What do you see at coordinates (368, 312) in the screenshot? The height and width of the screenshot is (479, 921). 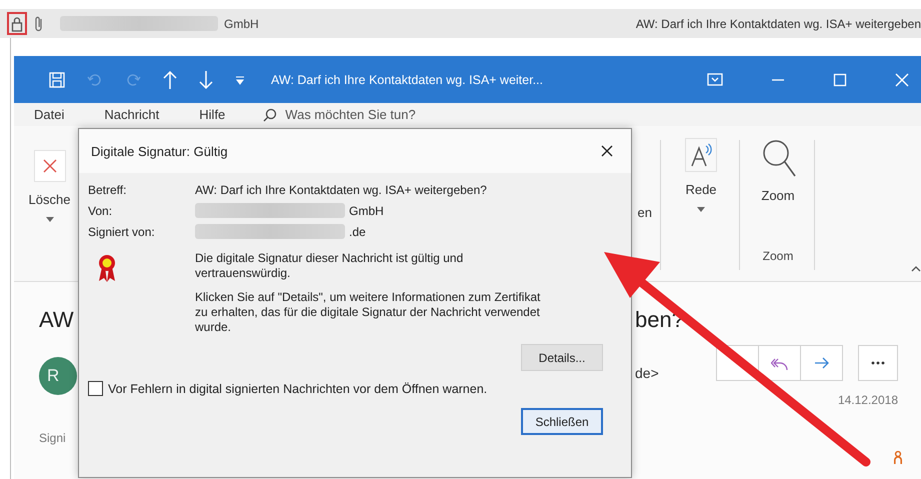 I see `info-text: Klicken Sie auf "Details", um weitere Informationen zum Zertifikat zu erhalten, das für die digitale Signatur der Nachricht verwendet wurde.` at bounding box center [368, 312].